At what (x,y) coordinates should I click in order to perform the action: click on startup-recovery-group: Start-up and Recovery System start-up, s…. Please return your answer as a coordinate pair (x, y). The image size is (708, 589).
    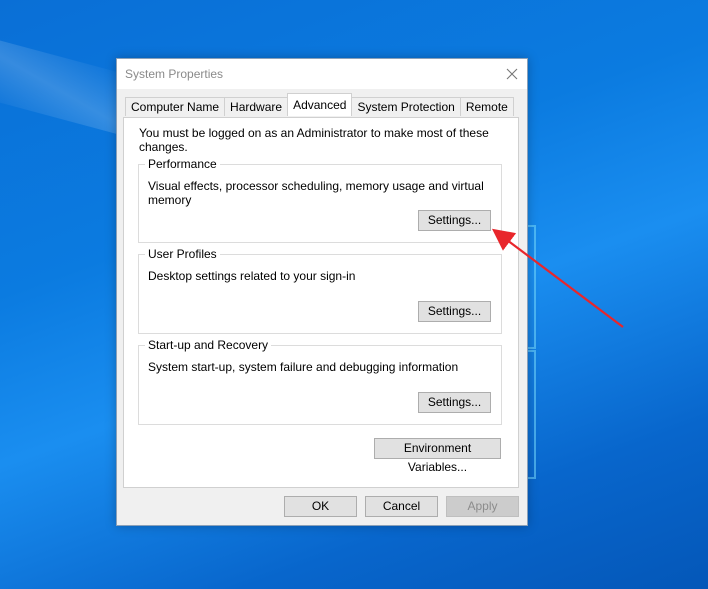
    Looking at the image, I should click on (320, 381).